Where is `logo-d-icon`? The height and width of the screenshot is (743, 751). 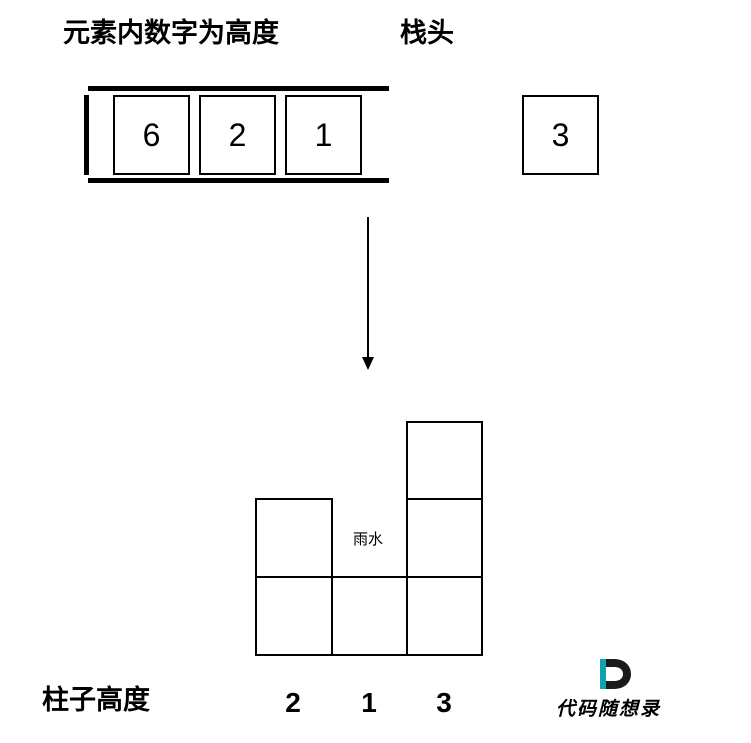 logo-d-icon is located at coordinates (615, 674).